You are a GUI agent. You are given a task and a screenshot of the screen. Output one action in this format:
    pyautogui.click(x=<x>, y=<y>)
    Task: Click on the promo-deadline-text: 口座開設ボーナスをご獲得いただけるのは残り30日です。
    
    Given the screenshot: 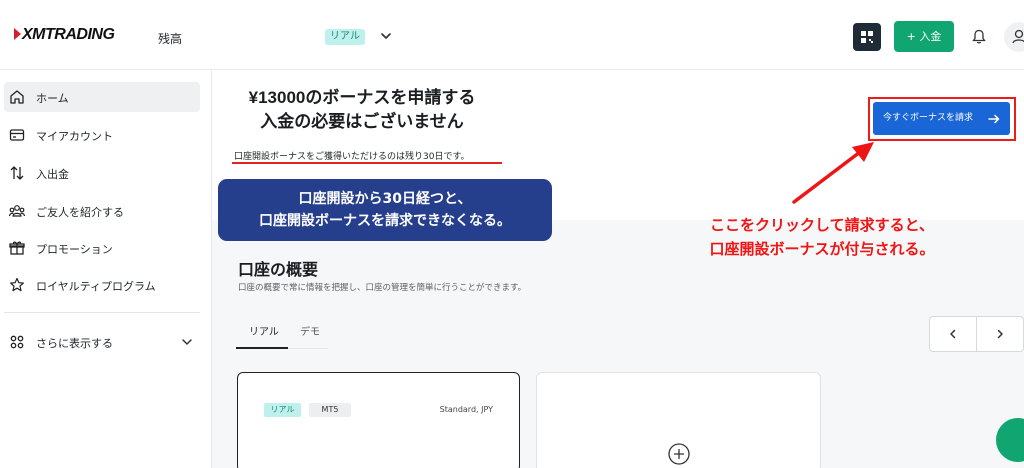 What is the action you would take?
    pyautogui.click(x=352, y=157)
    